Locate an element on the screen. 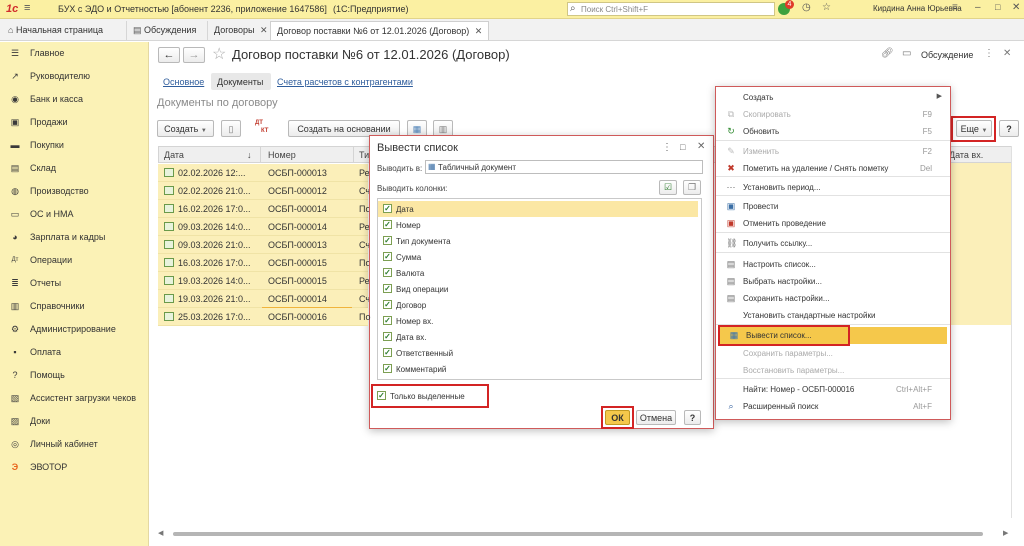  sidebar-item-11: ▥ Справочники is located at coordinates (74, 306).